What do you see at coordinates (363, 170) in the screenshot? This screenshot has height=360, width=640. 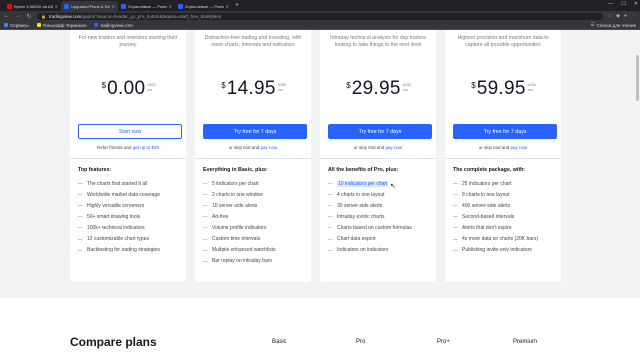 I see `features-title: All the benefits of Pro, plus:` at bounding box center [363, 170].